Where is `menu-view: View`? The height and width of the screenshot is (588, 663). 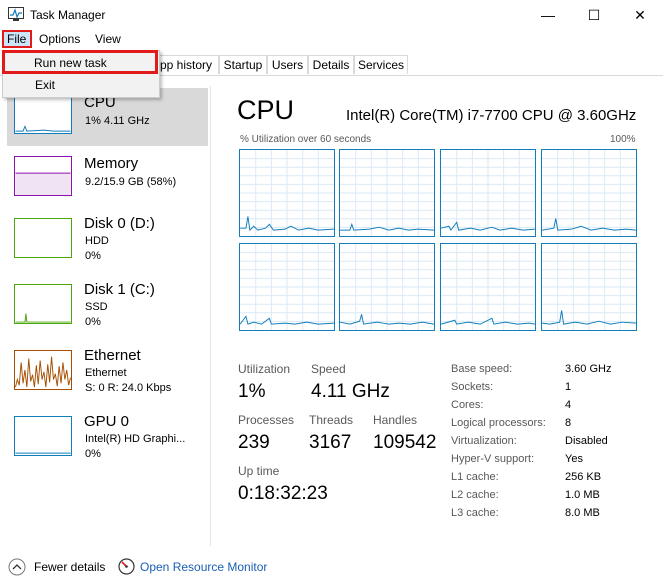
menu-view: View is located at coordinates (108, 39).